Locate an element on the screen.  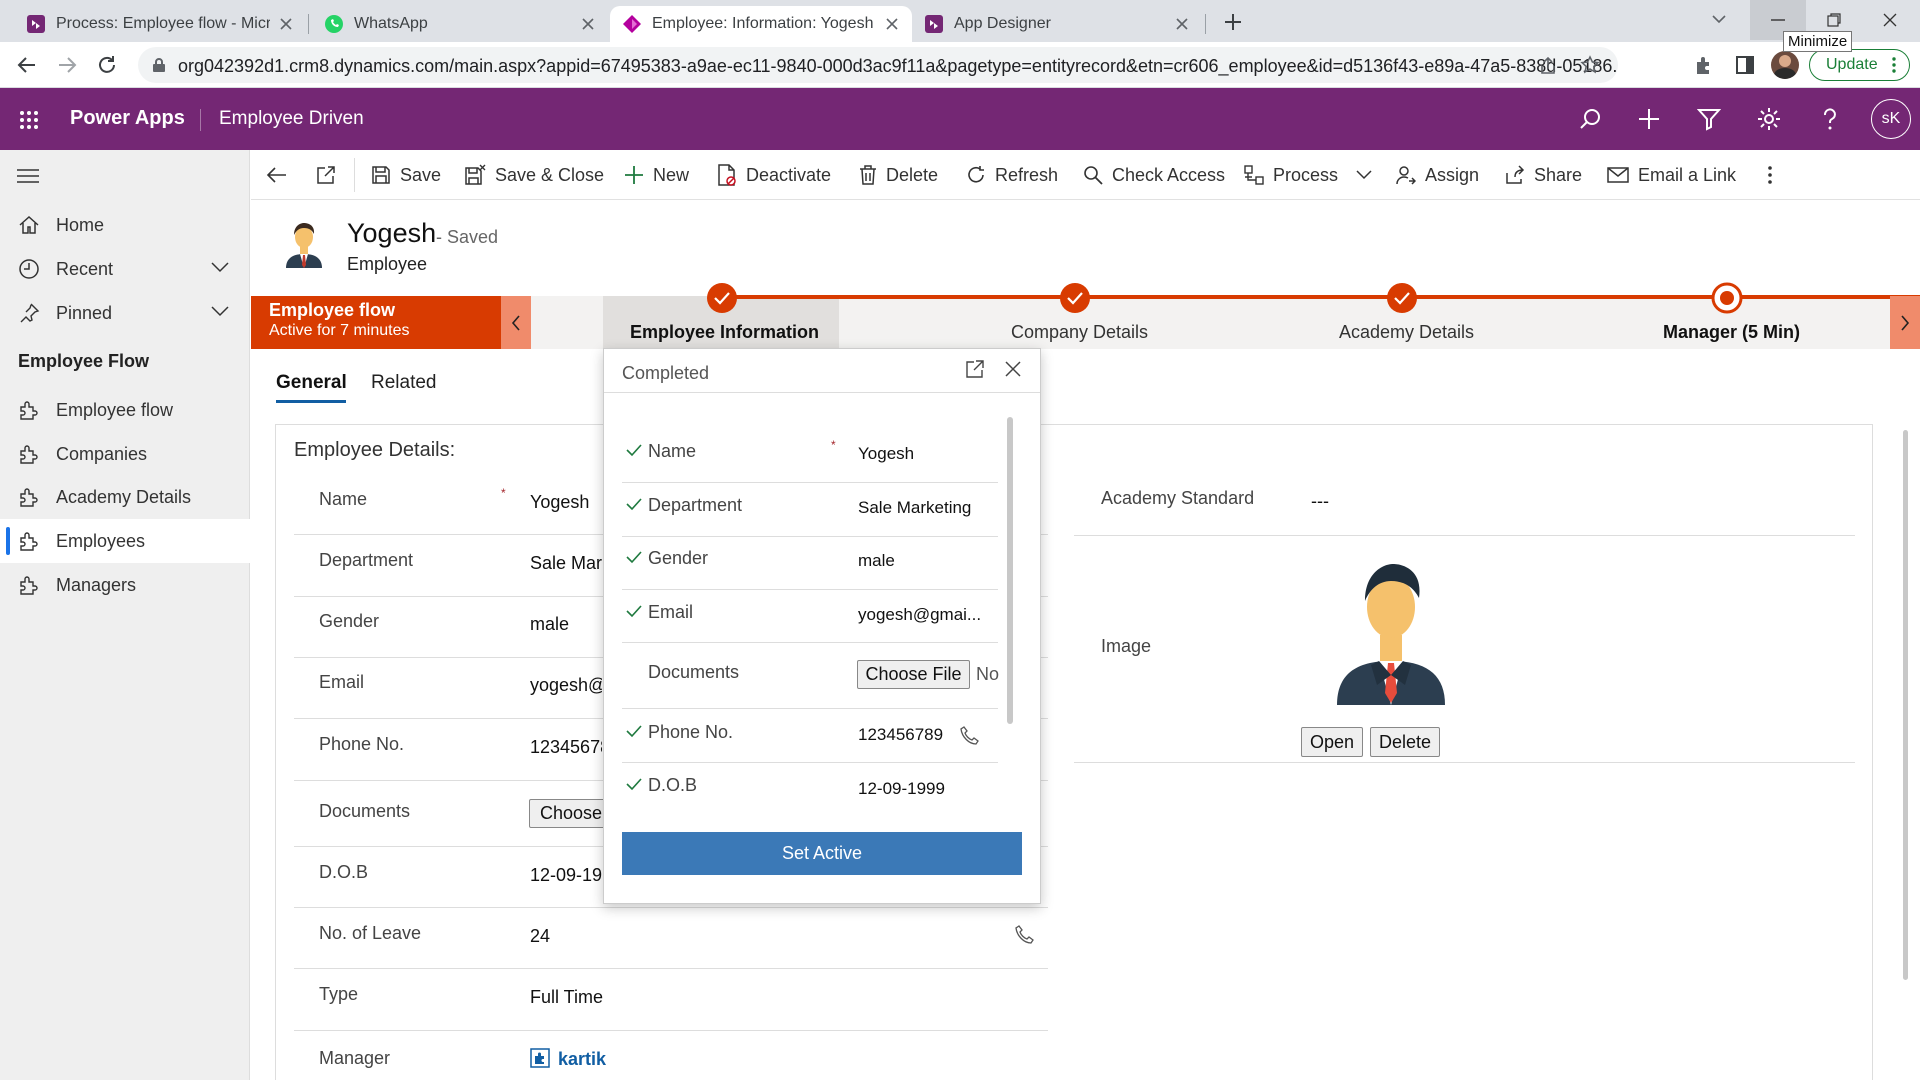
flyout-value-department: Sale Marketing is located at coordinates (914, 508).